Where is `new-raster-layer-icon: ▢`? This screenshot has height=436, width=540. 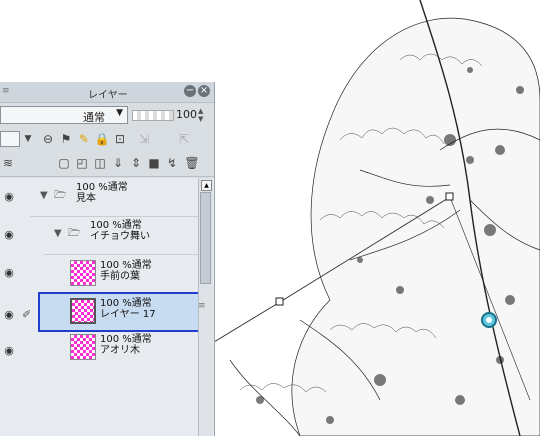
new-raster-layer-icon: ▢ is located at coordinates (64, 163).